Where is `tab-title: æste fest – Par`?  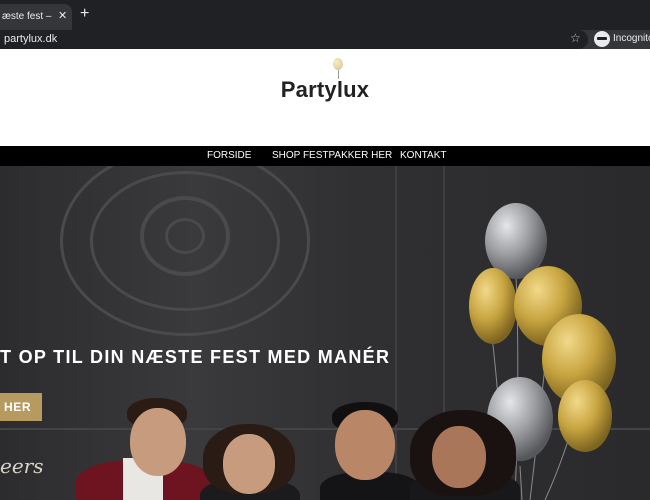 tab-title: æste fest – Par is located at coordinates (28, 16).